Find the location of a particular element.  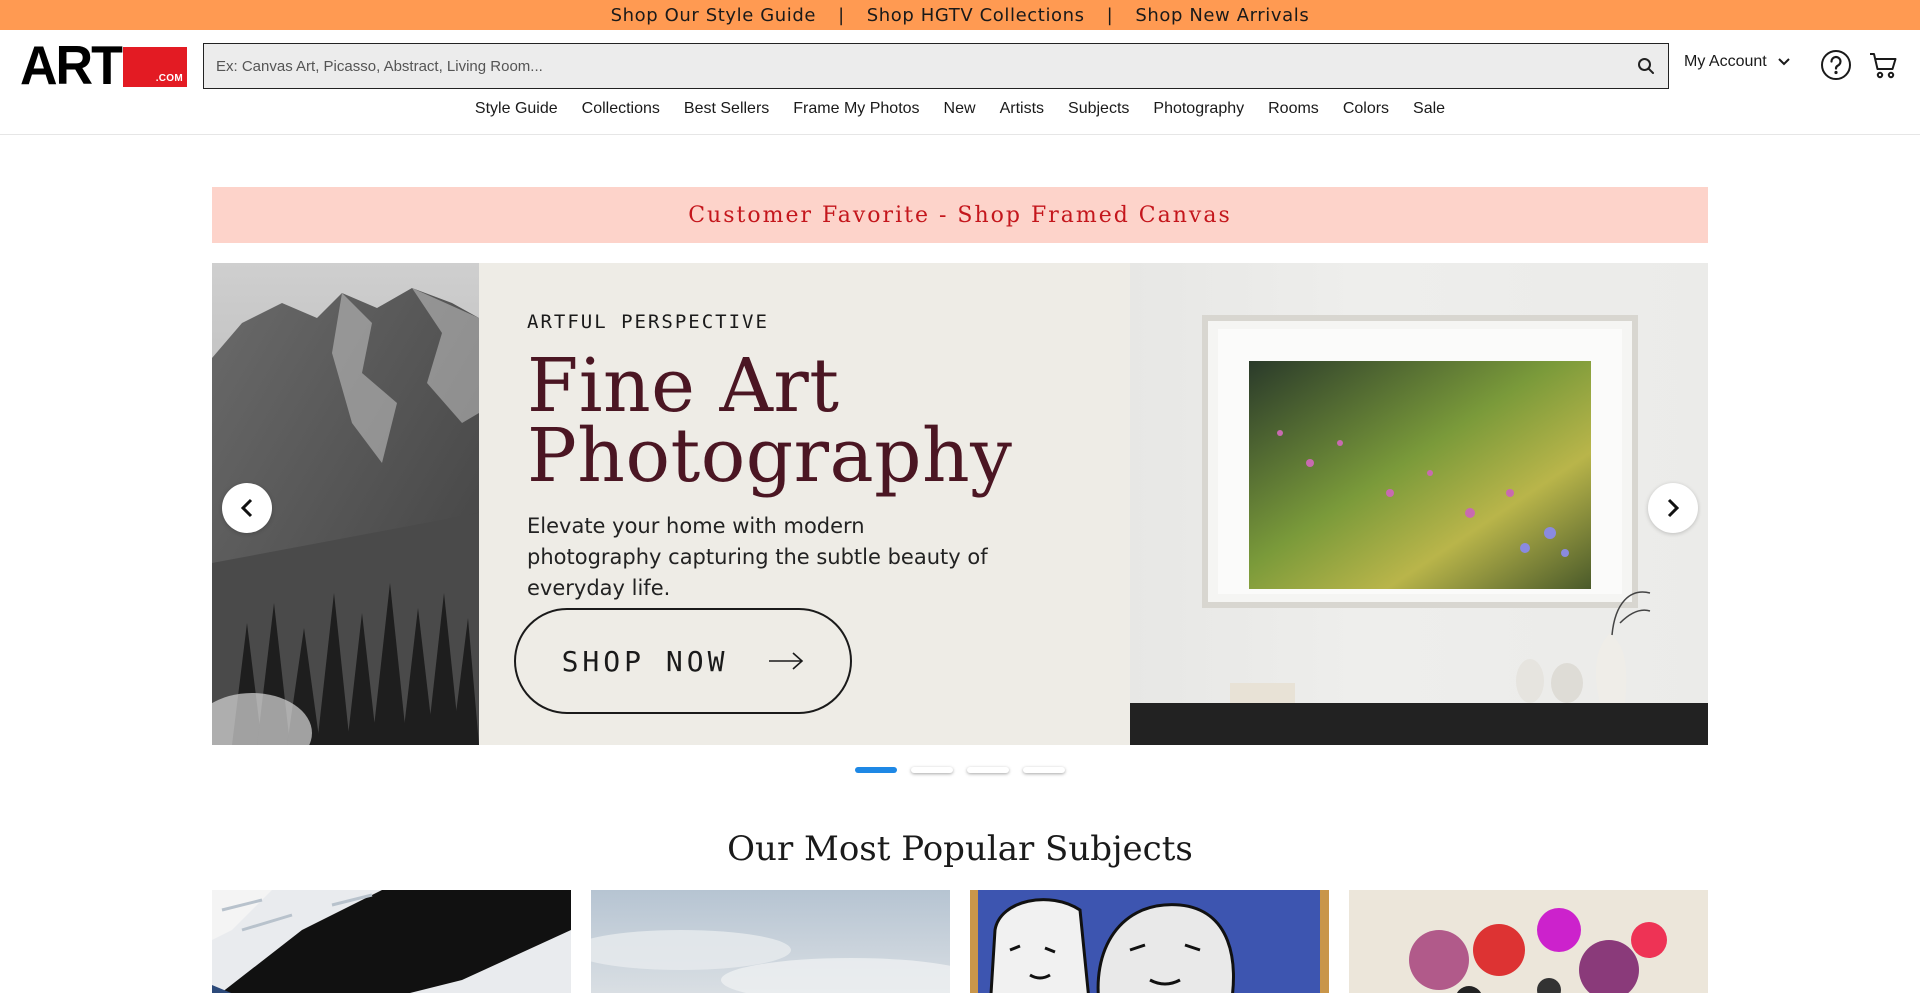

nav-artists: Artists is located at coordinates (1022, 109).